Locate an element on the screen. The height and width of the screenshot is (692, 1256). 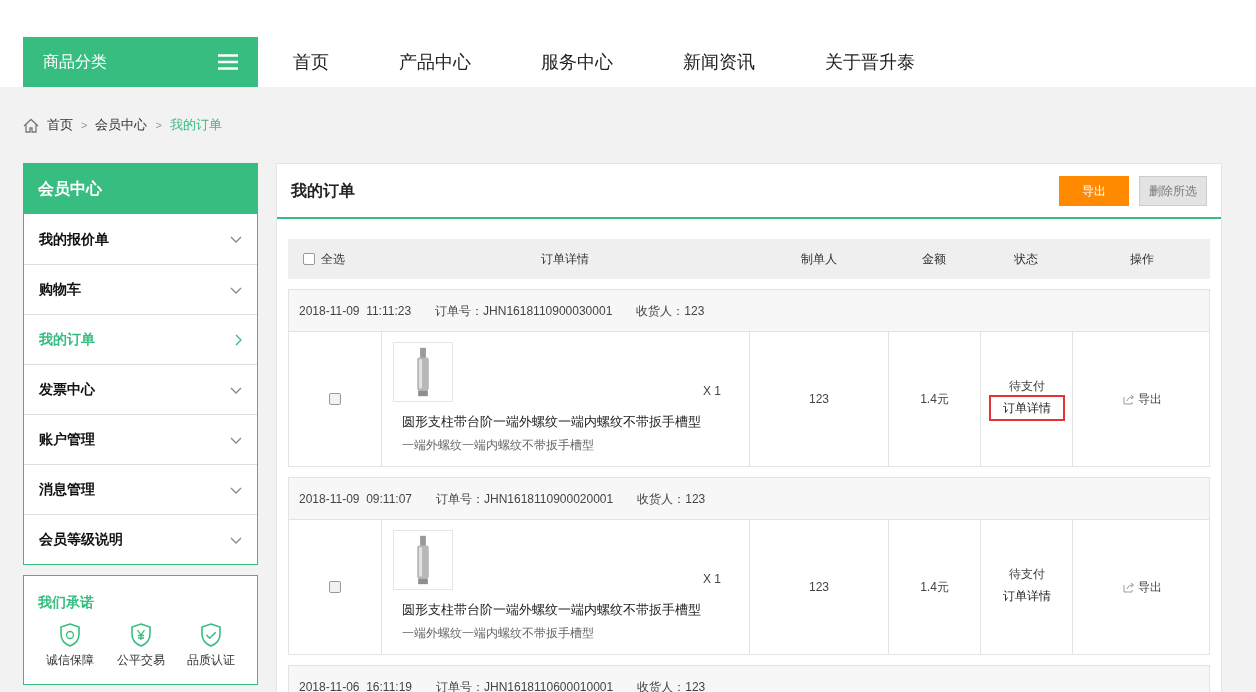
order-date: 2018-11-06 16:11:19 is located at coordinates (355, 685).